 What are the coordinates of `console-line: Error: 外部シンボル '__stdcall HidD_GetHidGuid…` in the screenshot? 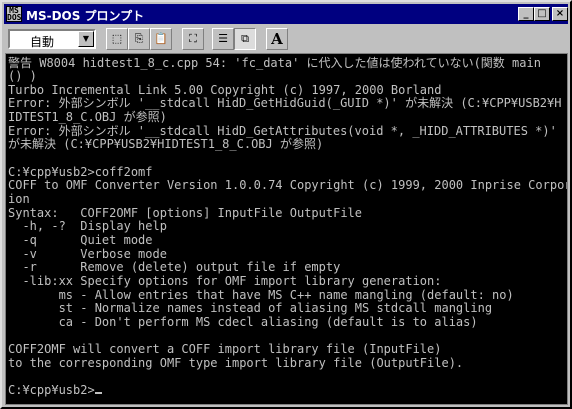 It's located at (285, 103).